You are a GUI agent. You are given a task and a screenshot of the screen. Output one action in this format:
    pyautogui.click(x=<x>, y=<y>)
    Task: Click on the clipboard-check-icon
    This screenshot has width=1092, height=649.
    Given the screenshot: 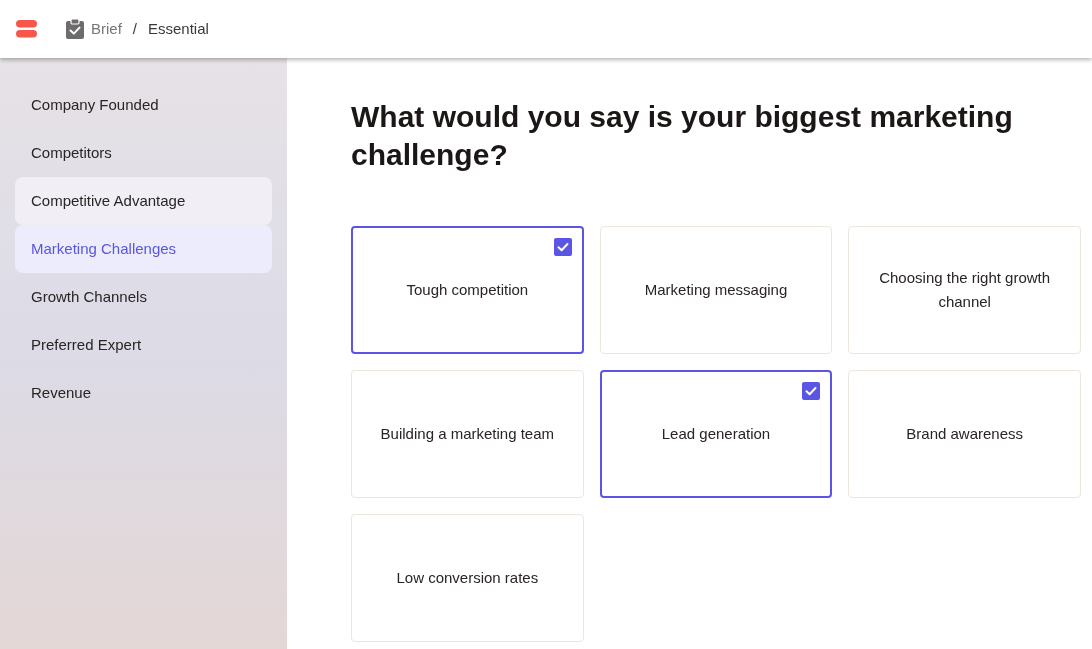 What is the action you would take?
    pyautogui.click(x=75, y=29)
    